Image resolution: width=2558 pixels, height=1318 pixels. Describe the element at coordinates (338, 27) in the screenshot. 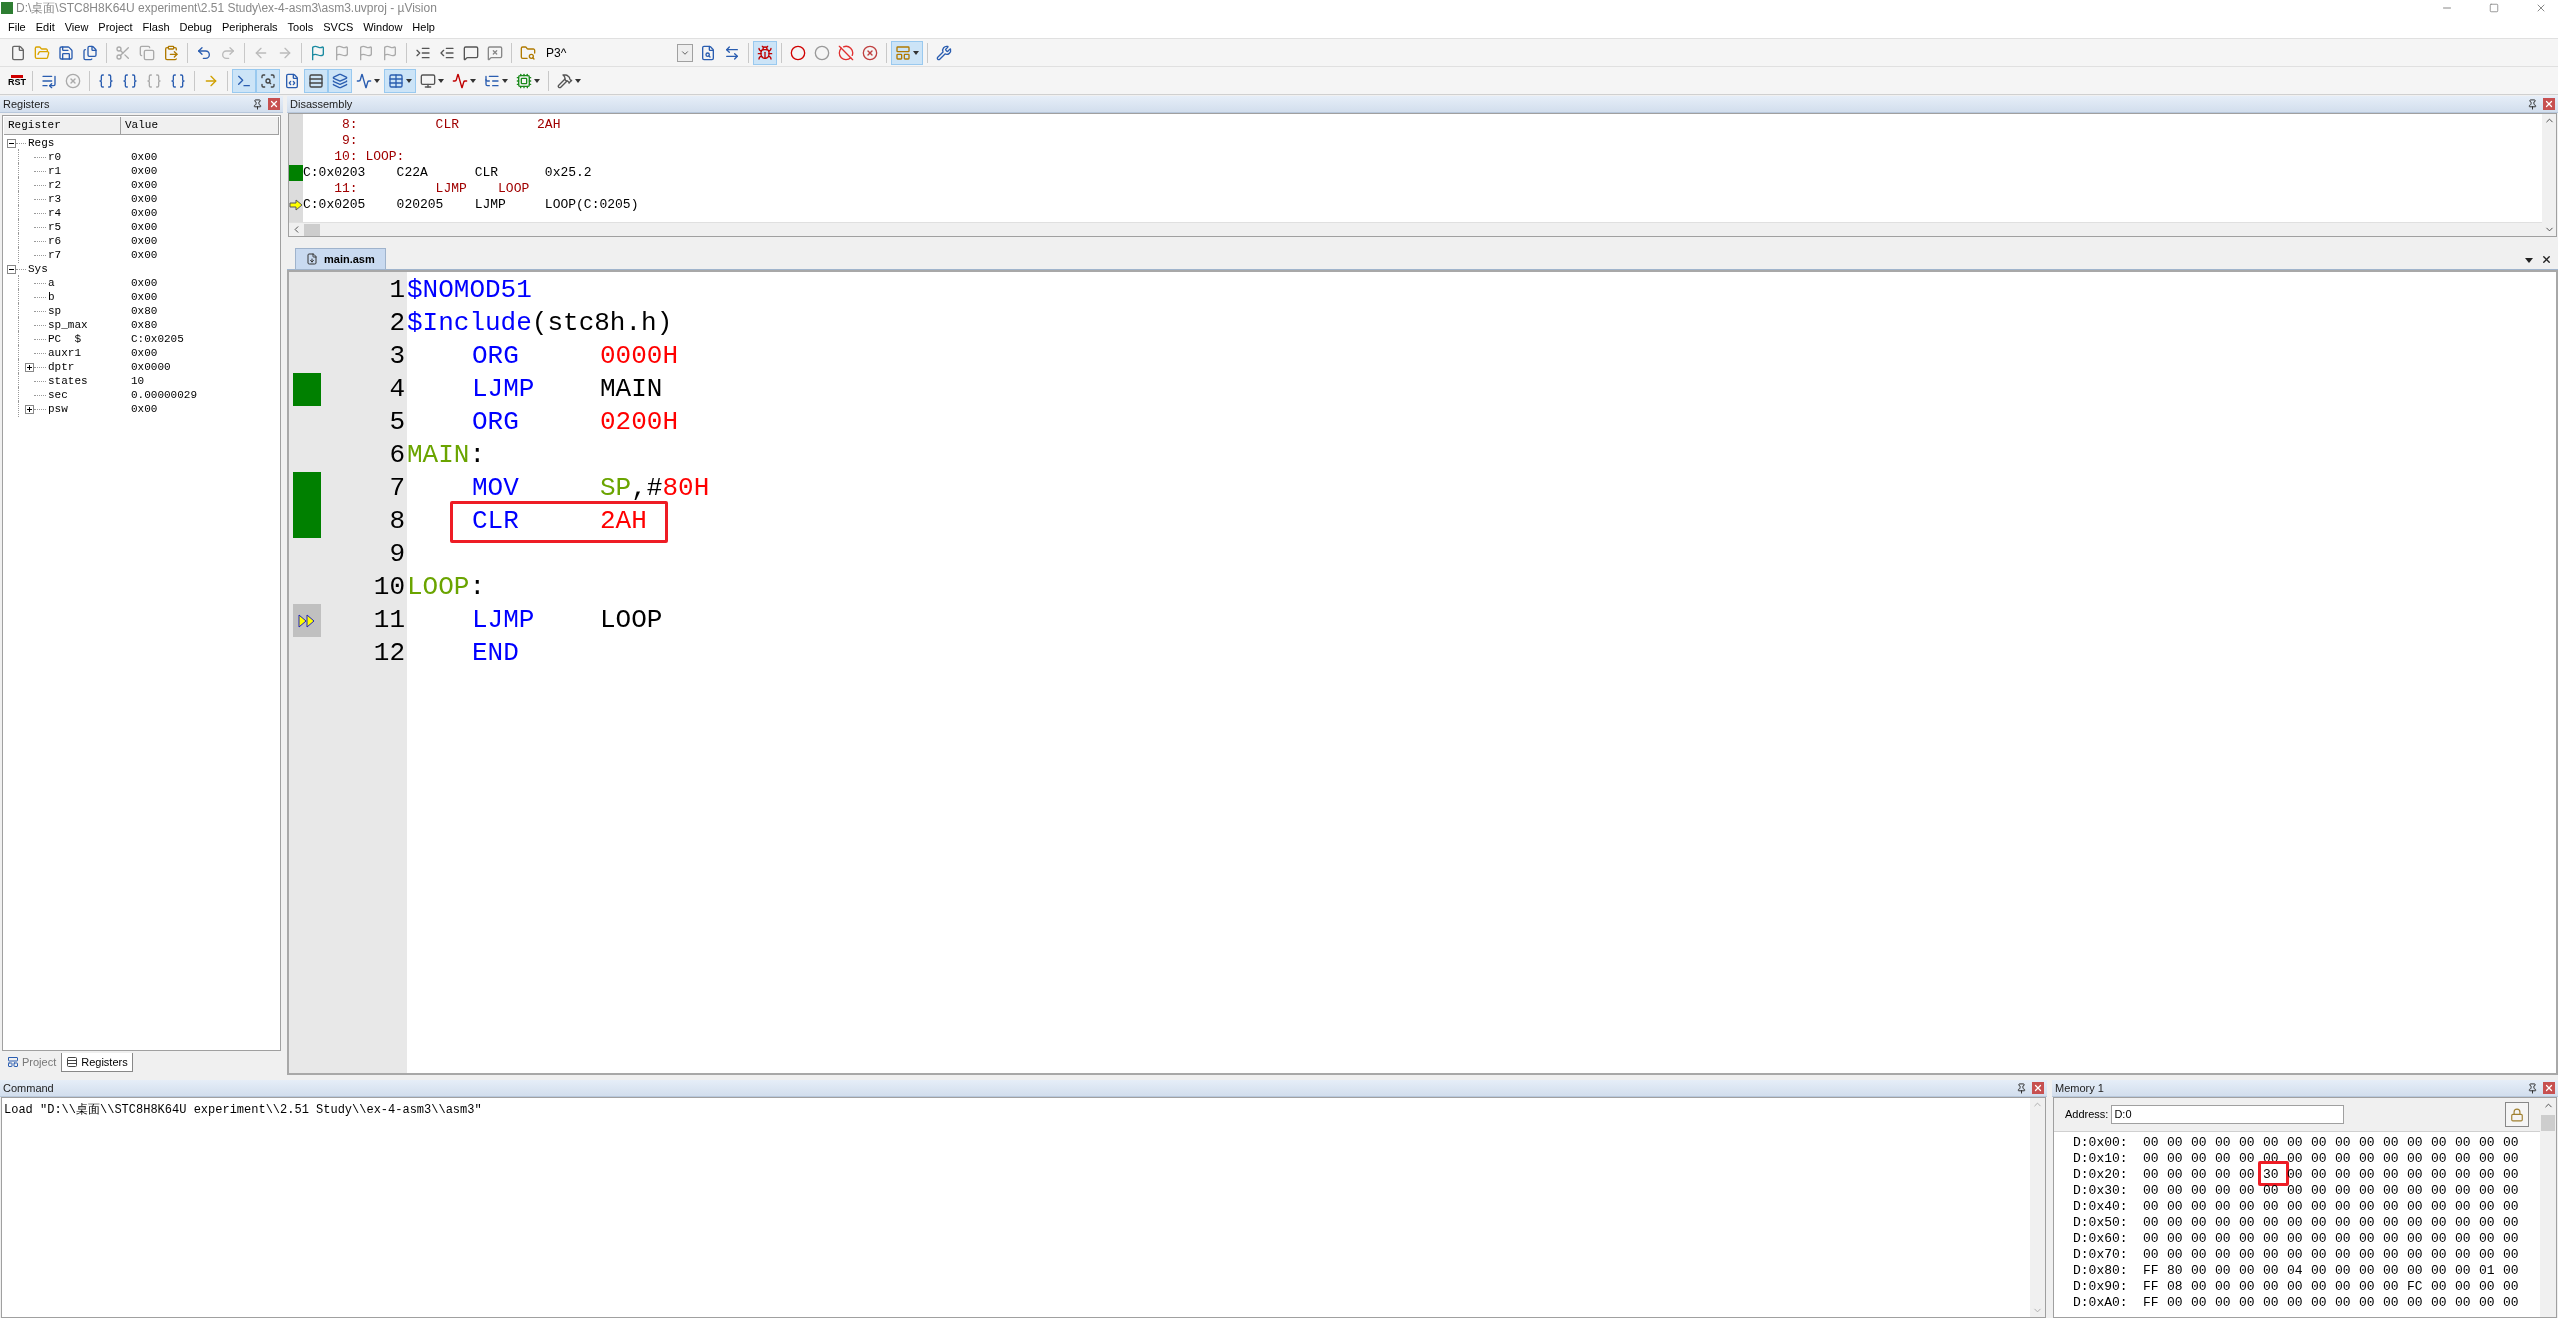

I see `menu-item: SVCS` at that location.